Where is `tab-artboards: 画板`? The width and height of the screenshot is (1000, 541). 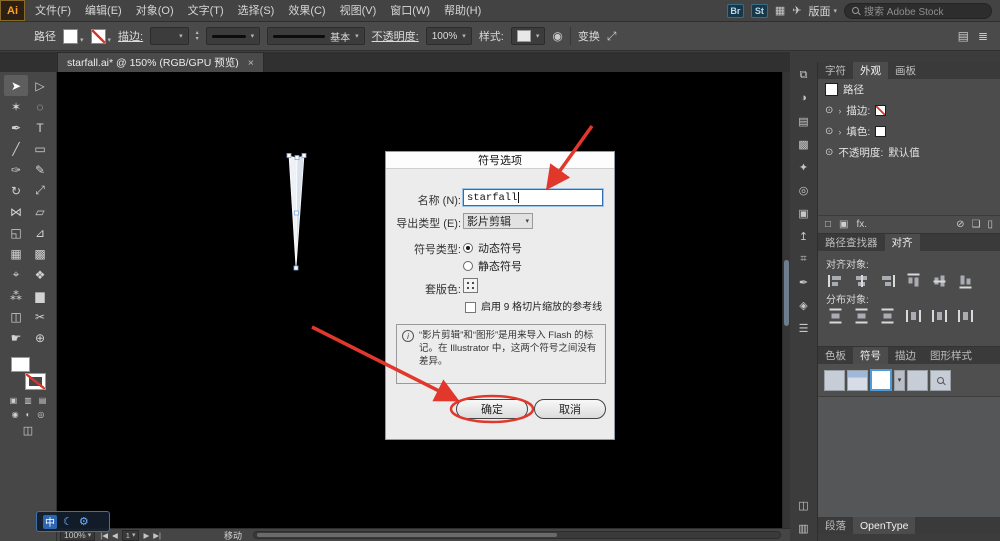
tab-artboards: 画板 is located at coordinates (905, 70).